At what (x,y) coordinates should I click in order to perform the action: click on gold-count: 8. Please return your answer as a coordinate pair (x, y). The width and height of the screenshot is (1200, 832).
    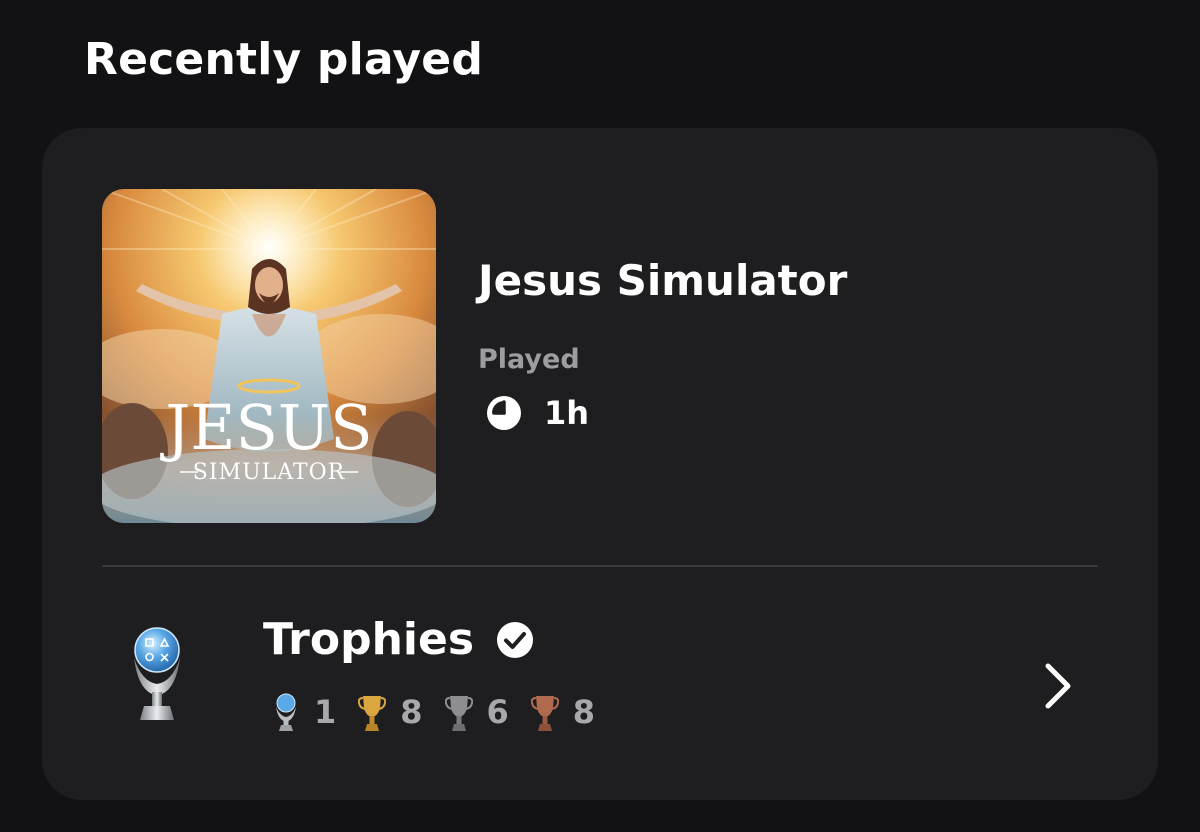
    Looking at the image, I should click on (390, 712).